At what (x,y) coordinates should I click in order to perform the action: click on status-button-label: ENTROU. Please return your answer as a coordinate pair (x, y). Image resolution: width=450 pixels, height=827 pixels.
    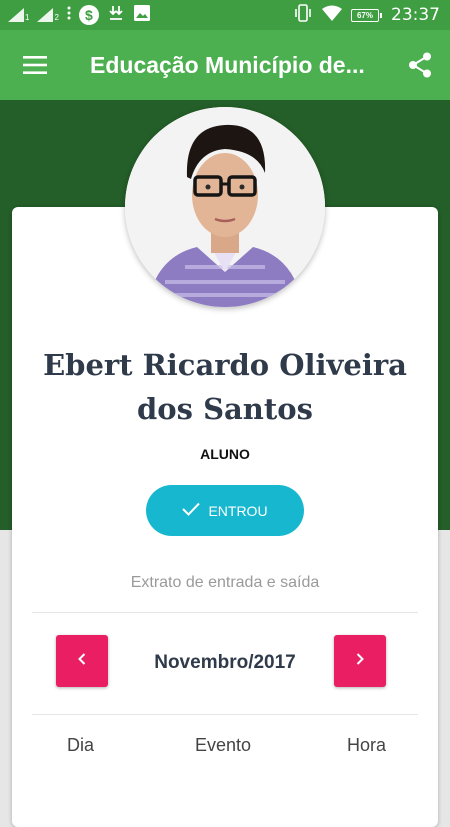
    Looking at the image, I should click on (238, 510).